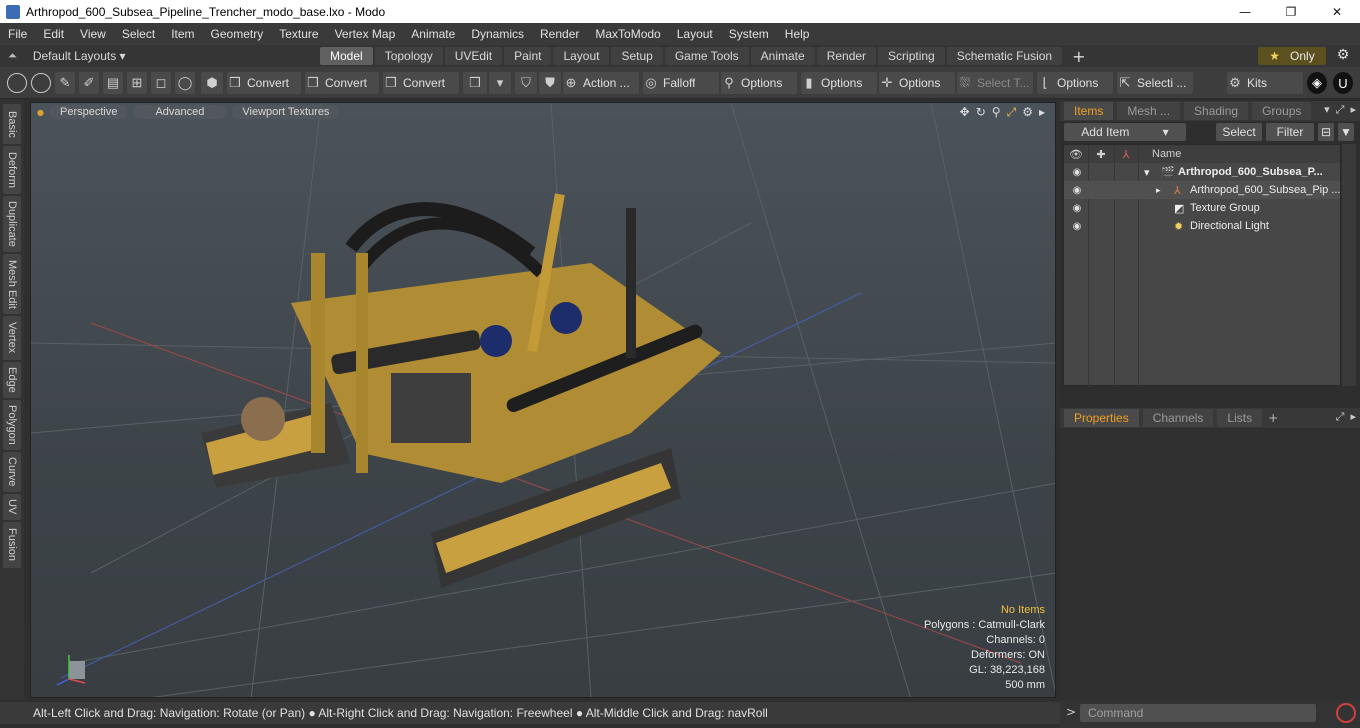 The height and width of the screenshot is (728, 1360). I want to click on options-button-3: ✛ Options, so click(917, 83).